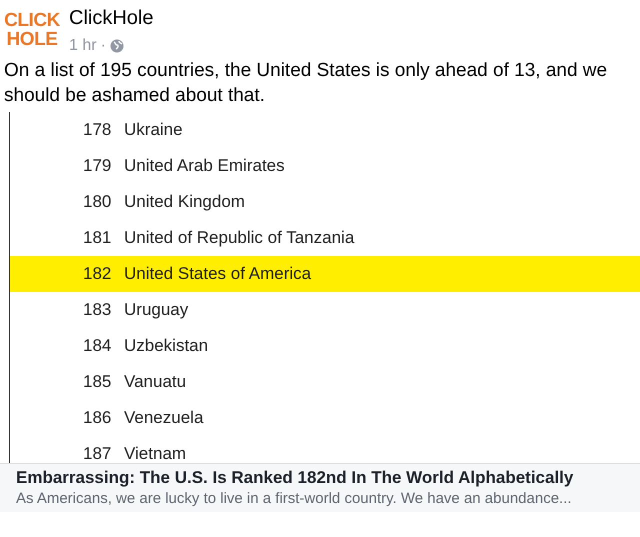  Describe the element at coordinates (97, 453) in the screenshot. I see `rank-number: 187` at that location.